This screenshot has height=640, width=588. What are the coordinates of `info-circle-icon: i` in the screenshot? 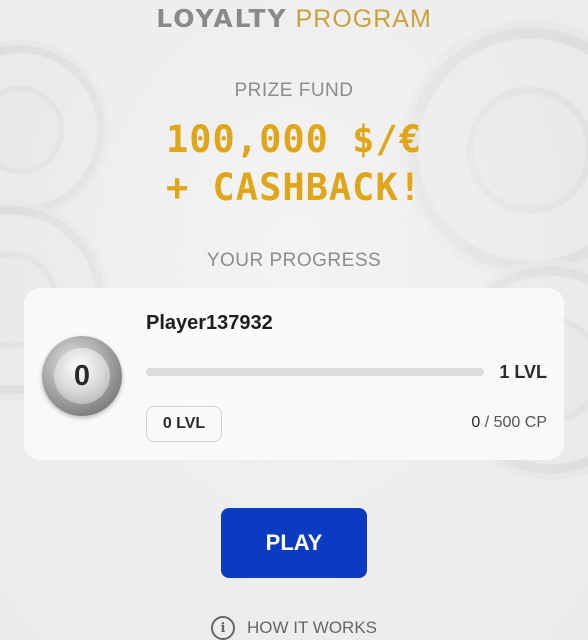 It's located at (222, 628).